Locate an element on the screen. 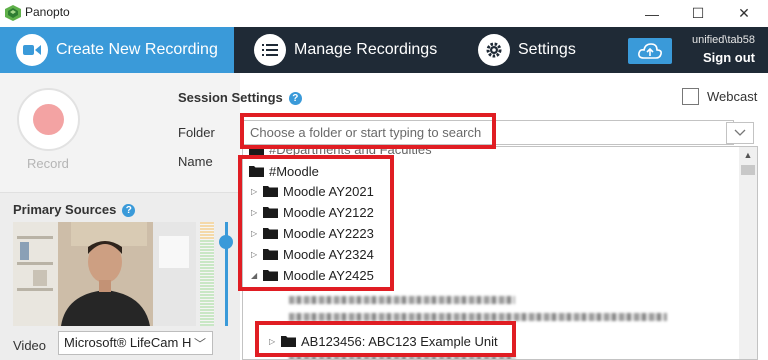  name-label: Name is located at coordinates (195, 161).